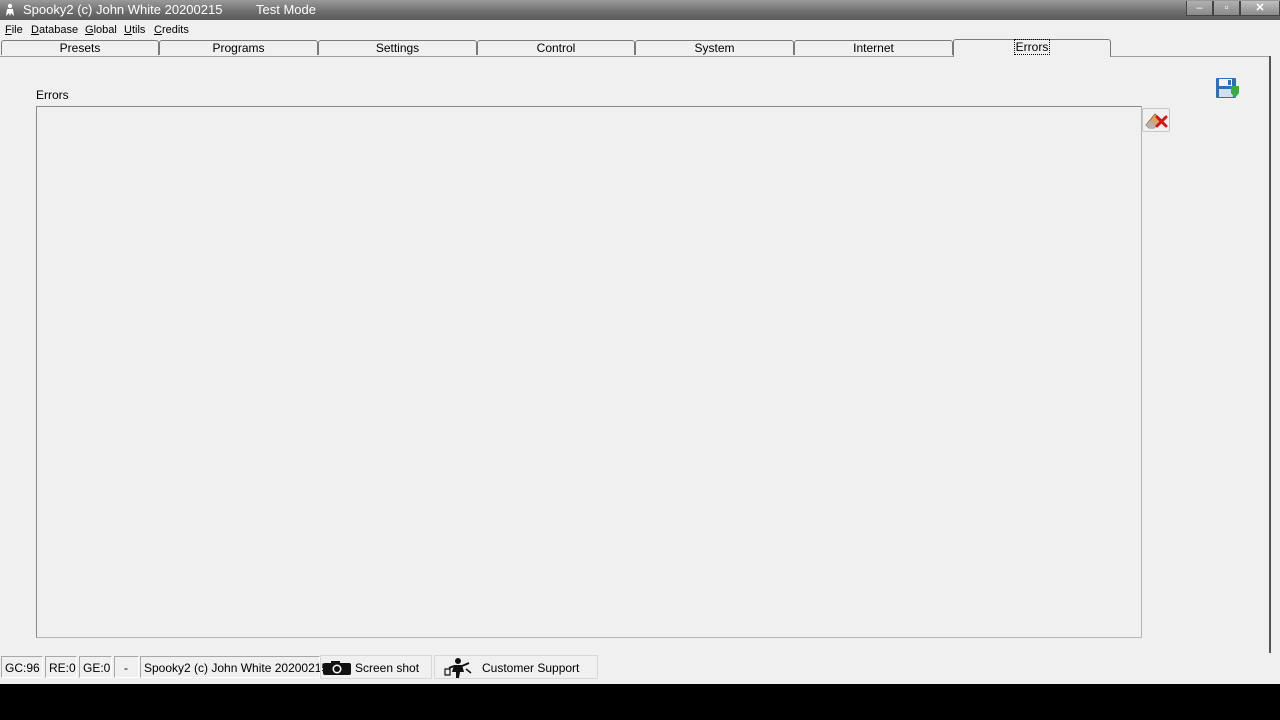  Describe the element at coordinates (22, 667) in the screenshot. I see `gc-counter: GC:96` at that location.